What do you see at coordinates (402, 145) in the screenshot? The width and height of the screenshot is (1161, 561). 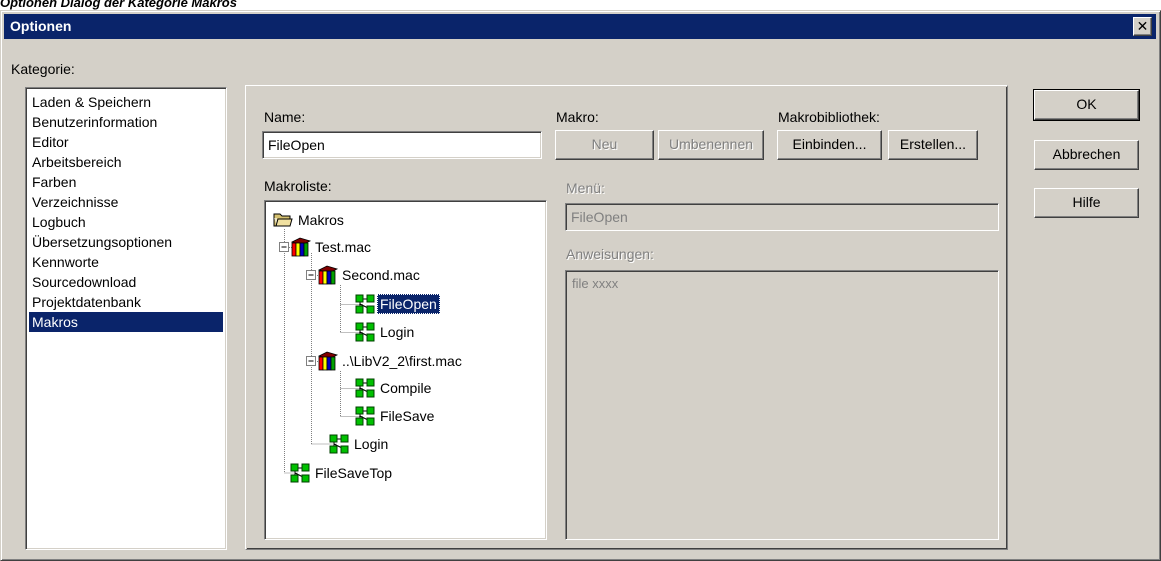 I see `name-input: FileOpen` at bounding box center [402, 145].